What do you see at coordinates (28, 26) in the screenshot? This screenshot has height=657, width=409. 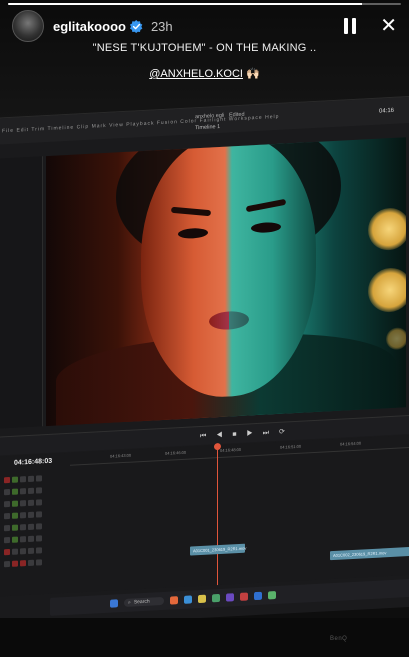 I see `avatar` at bounding box center [28, 26].